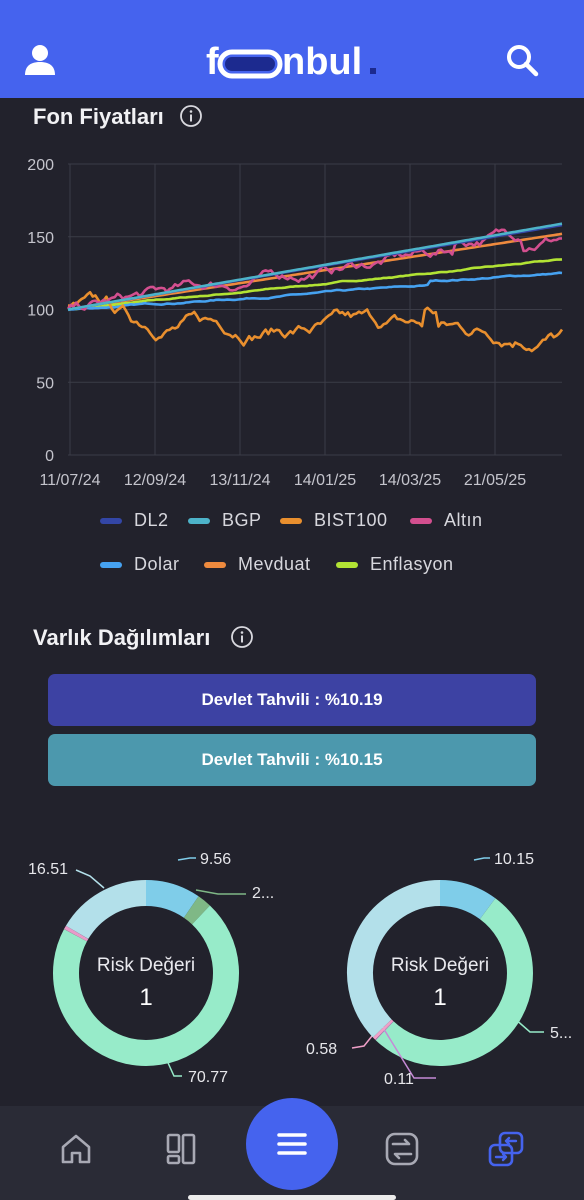 This screenshot has height=1200, width=584. Describe the element at coordinates (45, 383) in the screenshot. I see `y-tick-label: 50` at that location.